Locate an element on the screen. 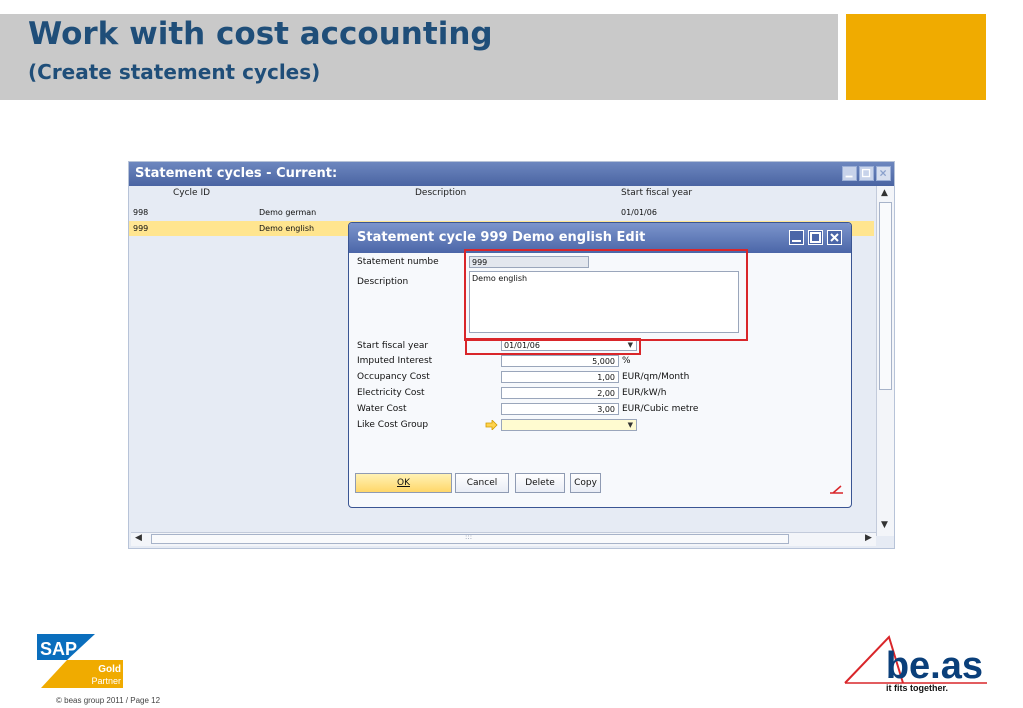 This screenshot has height=708, width=1023. window-titlebar: Statement cycles - Current: is located at coordinates (511, 174).